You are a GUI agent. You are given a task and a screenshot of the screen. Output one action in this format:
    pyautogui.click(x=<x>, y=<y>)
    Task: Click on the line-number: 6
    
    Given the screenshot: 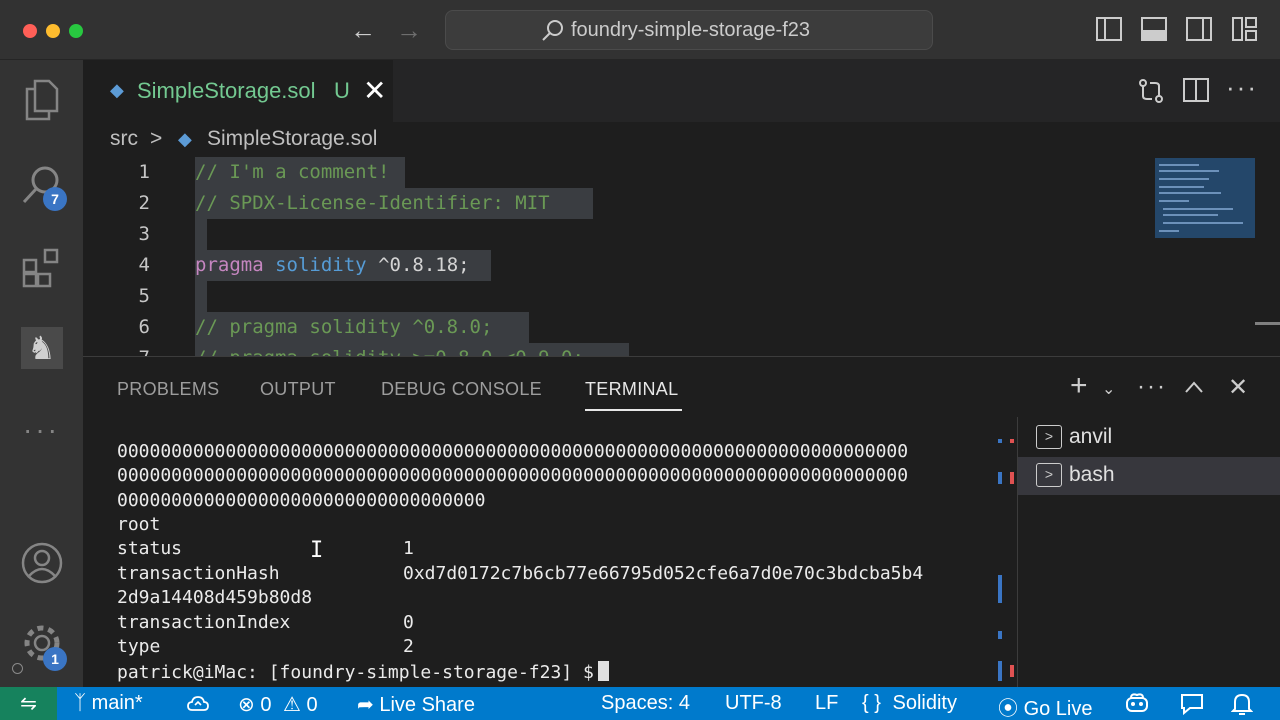 What is the action you would take?
    pyautogui.click(x=144, y=327)
    